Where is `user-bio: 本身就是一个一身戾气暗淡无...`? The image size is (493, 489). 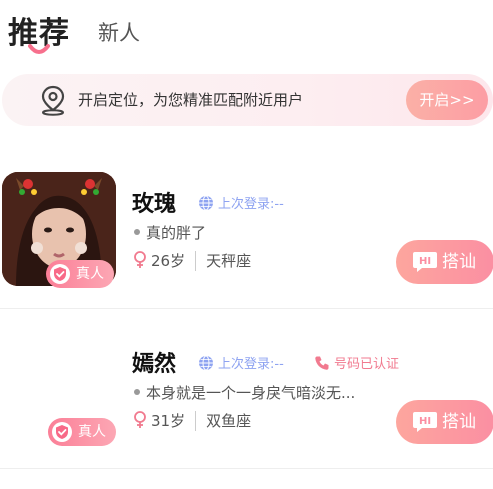 user-bio: 本身就是一个一身戾气暗淡无... is located at coordinates (244, 392).